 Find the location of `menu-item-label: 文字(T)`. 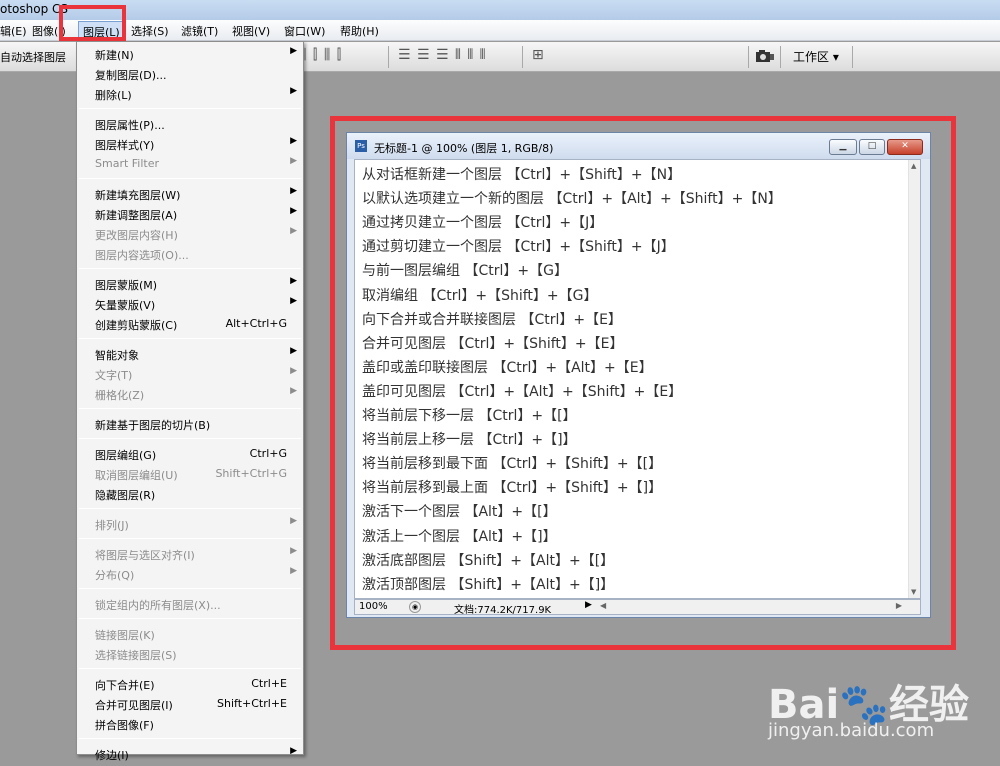

menu-item-label: 文字(T) is located at coordinates (114, 375).